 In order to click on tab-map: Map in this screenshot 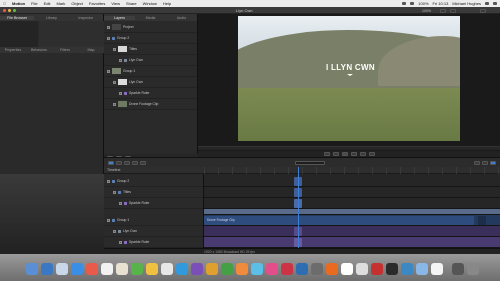, I will do `click(91, 50)`.